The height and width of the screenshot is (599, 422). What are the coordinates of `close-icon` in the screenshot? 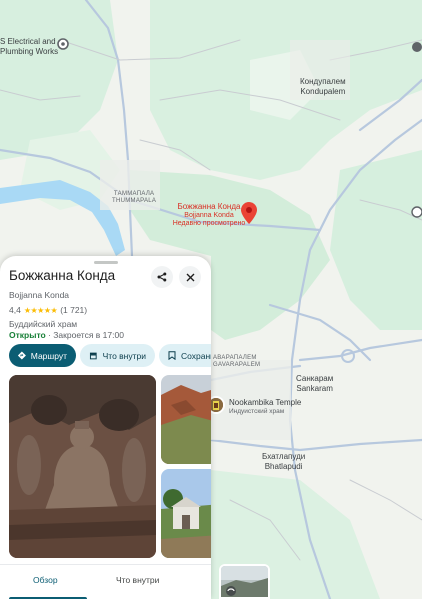 It's located at (190, 277).